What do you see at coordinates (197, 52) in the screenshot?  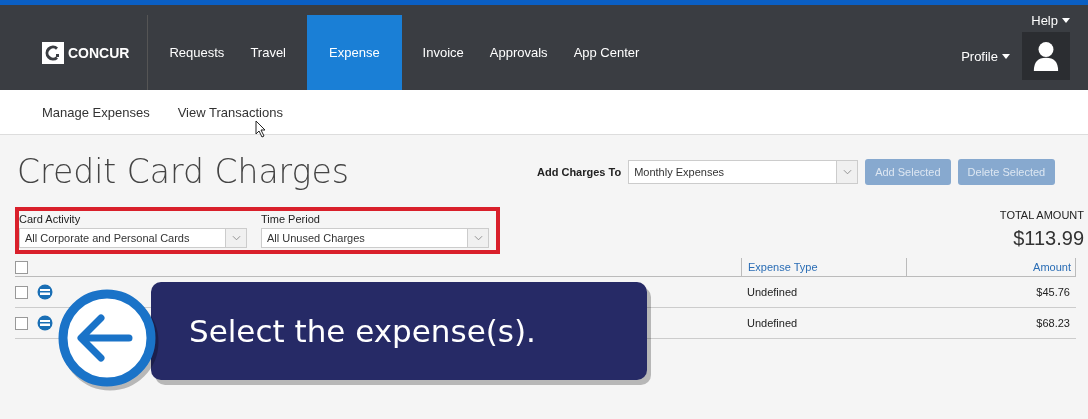 I see `nav-tab: Requests` at bounding box center [197, 52].